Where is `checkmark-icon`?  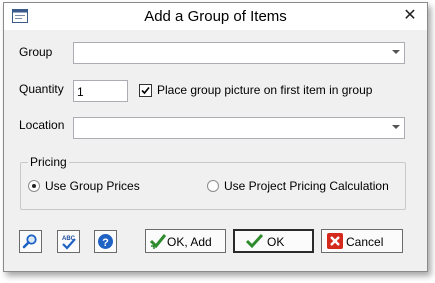
checkmark-icon is located at coordinates (145, 90).